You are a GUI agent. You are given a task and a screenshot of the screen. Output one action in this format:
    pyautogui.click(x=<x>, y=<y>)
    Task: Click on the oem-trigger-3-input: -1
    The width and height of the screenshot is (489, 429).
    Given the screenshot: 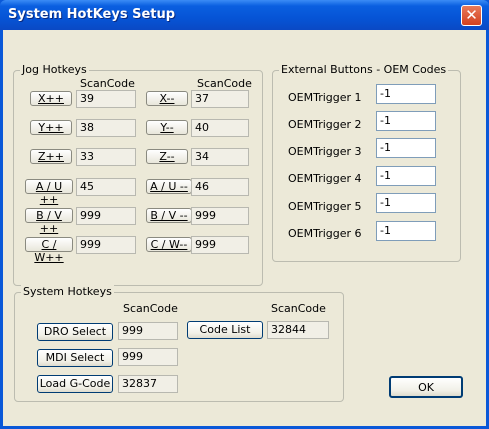 What is the action you would take?
    pyautogui.click(x=406, y=148)
    